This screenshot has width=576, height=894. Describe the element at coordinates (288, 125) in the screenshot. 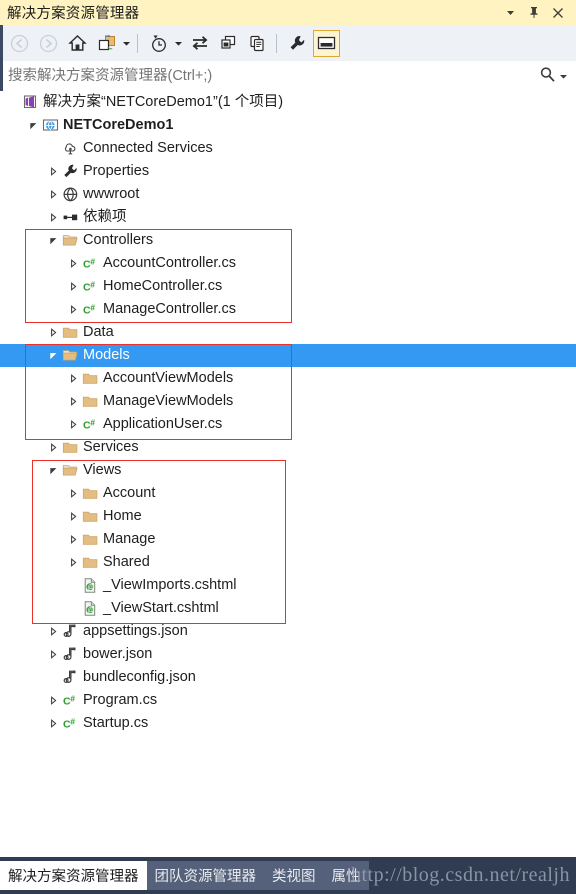

I see `tree-row: NETCoreDemo1` at that location.